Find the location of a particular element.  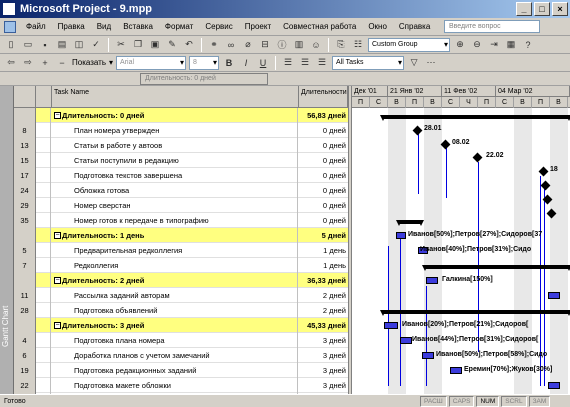

menu-insert: Вставка is located at coordinates (138, 26).